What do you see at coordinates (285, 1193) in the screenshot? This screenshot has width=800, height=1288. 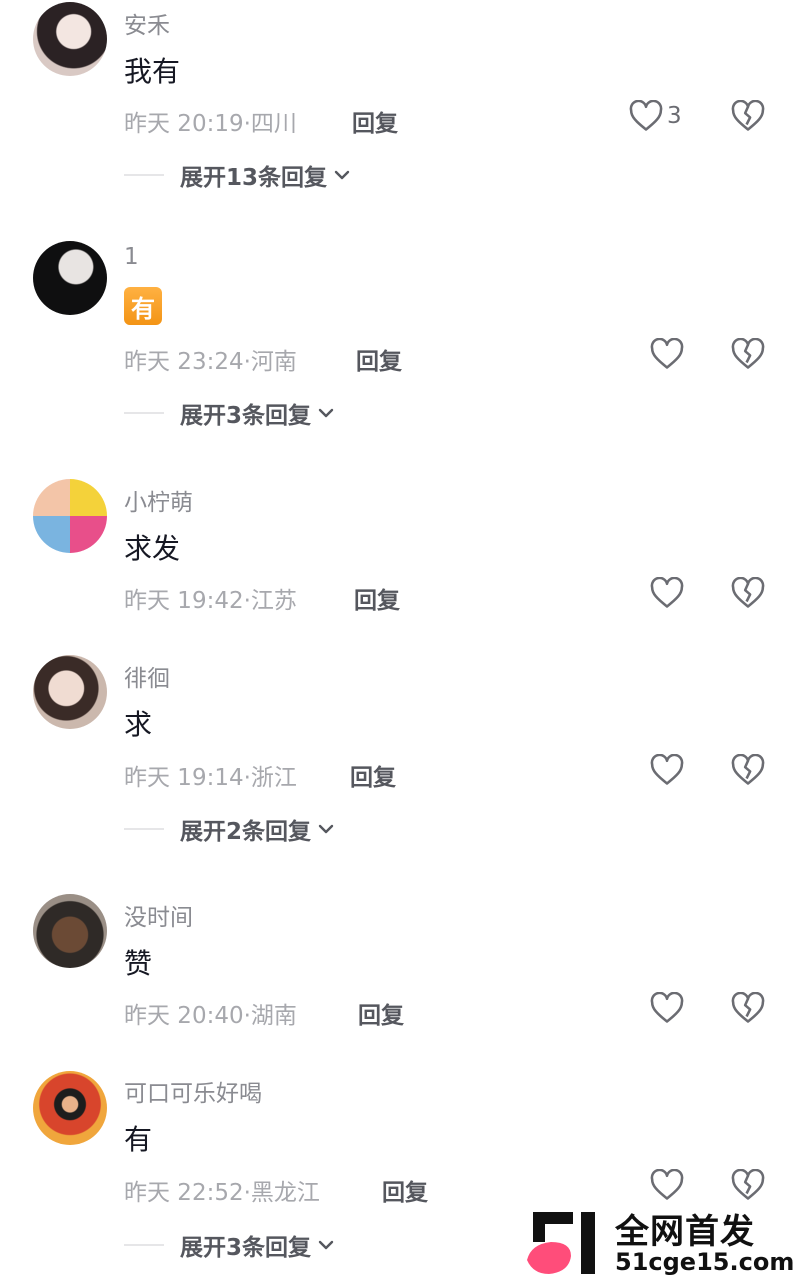 I see `comment-location: 黑龙江` at bounding box center [285, 1193].